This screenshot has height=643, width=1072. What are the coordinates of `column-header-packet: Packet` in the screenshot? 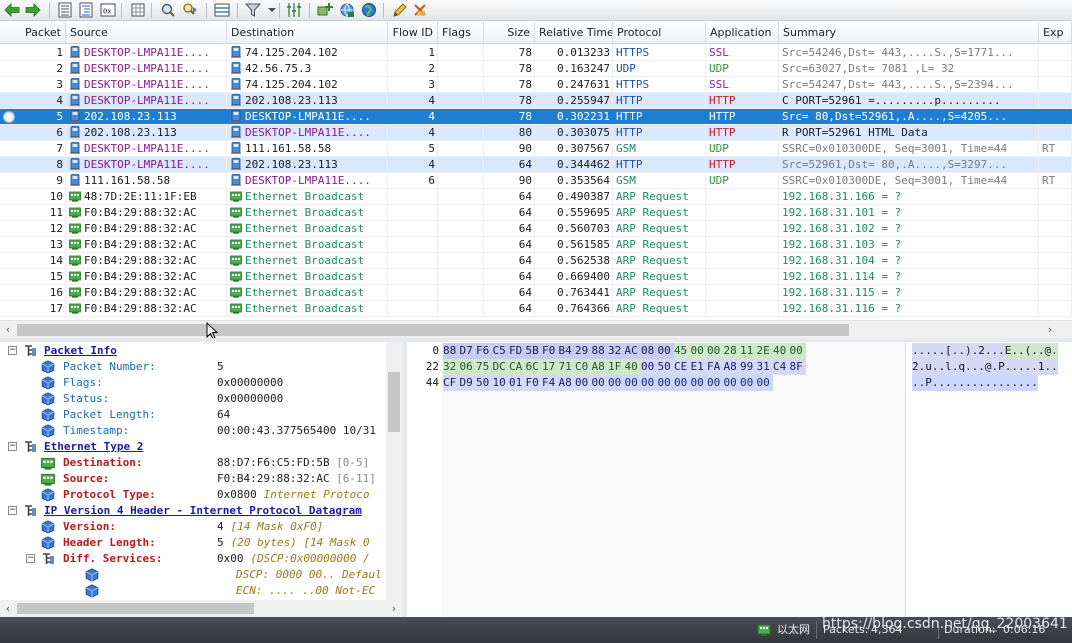 It's located at (33, 33).